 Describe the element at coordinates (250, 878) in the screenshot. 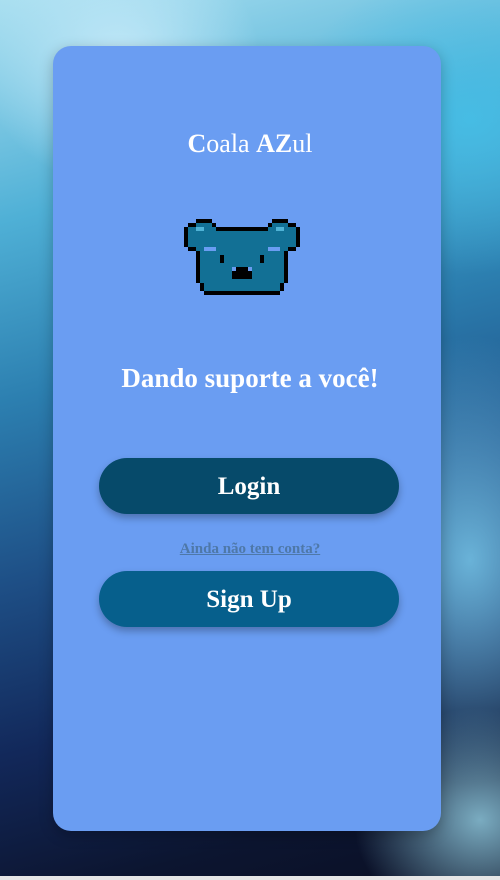

I see `bottom-edge` at that location.